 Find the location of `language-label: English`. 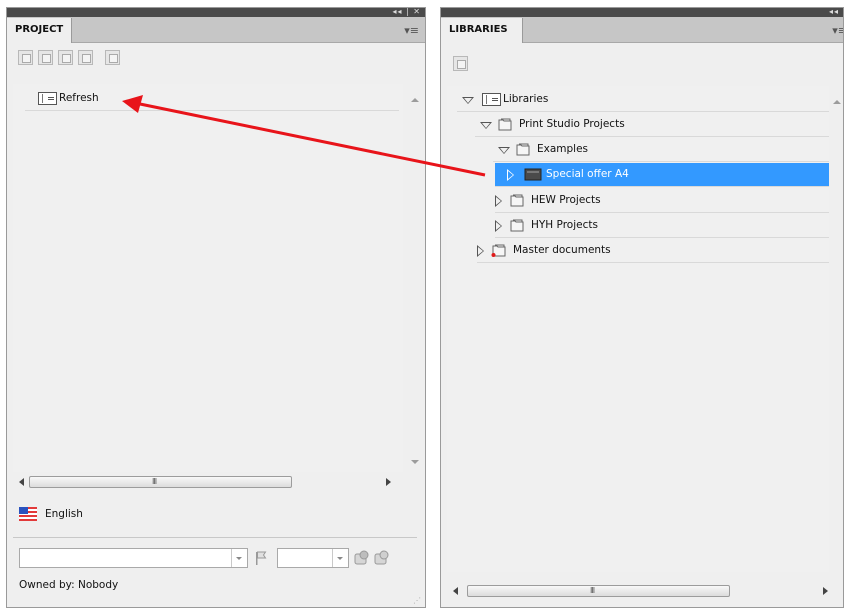

language-label: English is located at coordinates (64, 514).